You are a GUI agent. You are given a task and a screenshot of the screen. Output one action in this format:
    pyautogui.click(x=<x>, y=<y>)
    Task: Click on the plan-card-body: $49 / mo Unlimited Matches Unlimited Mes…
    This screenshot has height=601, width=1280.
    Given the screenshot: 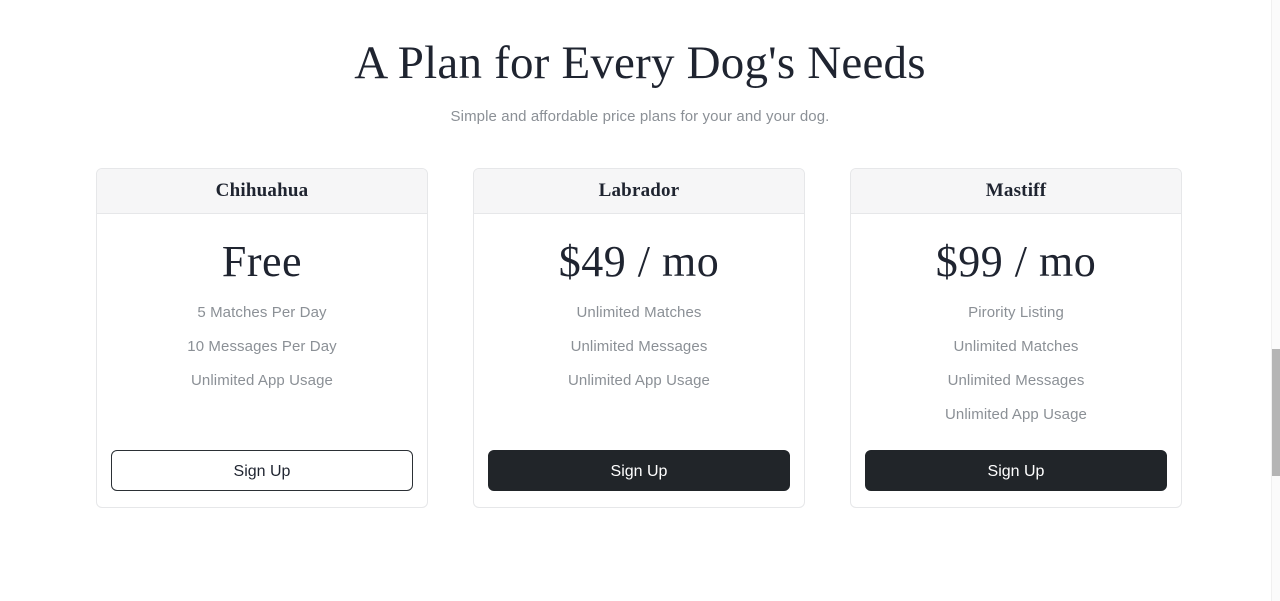 What is the action you would take?
    pyautogui.click(x=639, y=360)
    